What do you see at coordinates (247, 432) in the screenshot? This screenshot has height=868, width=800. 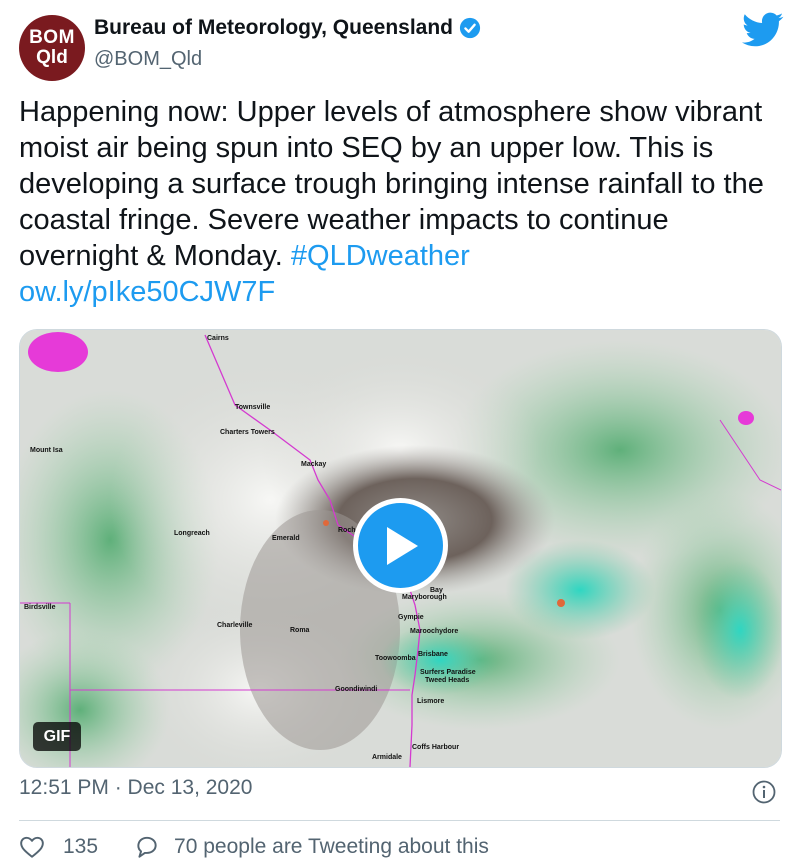 I see `map-label: Charters Towers` at bounding box center [247, 432].